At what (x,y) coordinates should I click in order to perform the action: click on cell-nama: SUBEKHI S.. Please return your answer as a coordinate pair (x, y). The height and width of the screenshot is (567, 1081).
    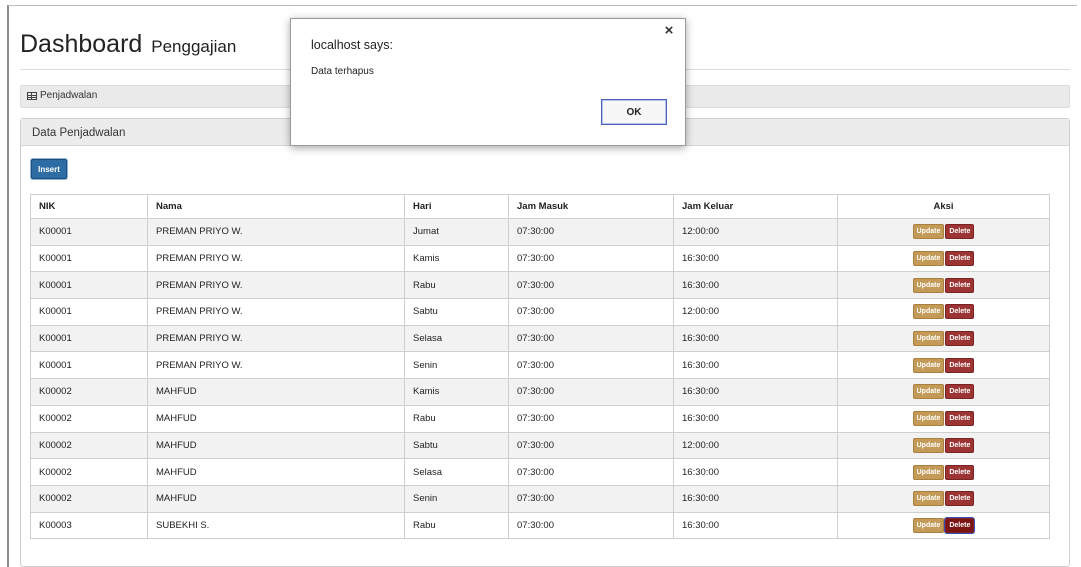
    Looking at the image, I should click on (276, 525).